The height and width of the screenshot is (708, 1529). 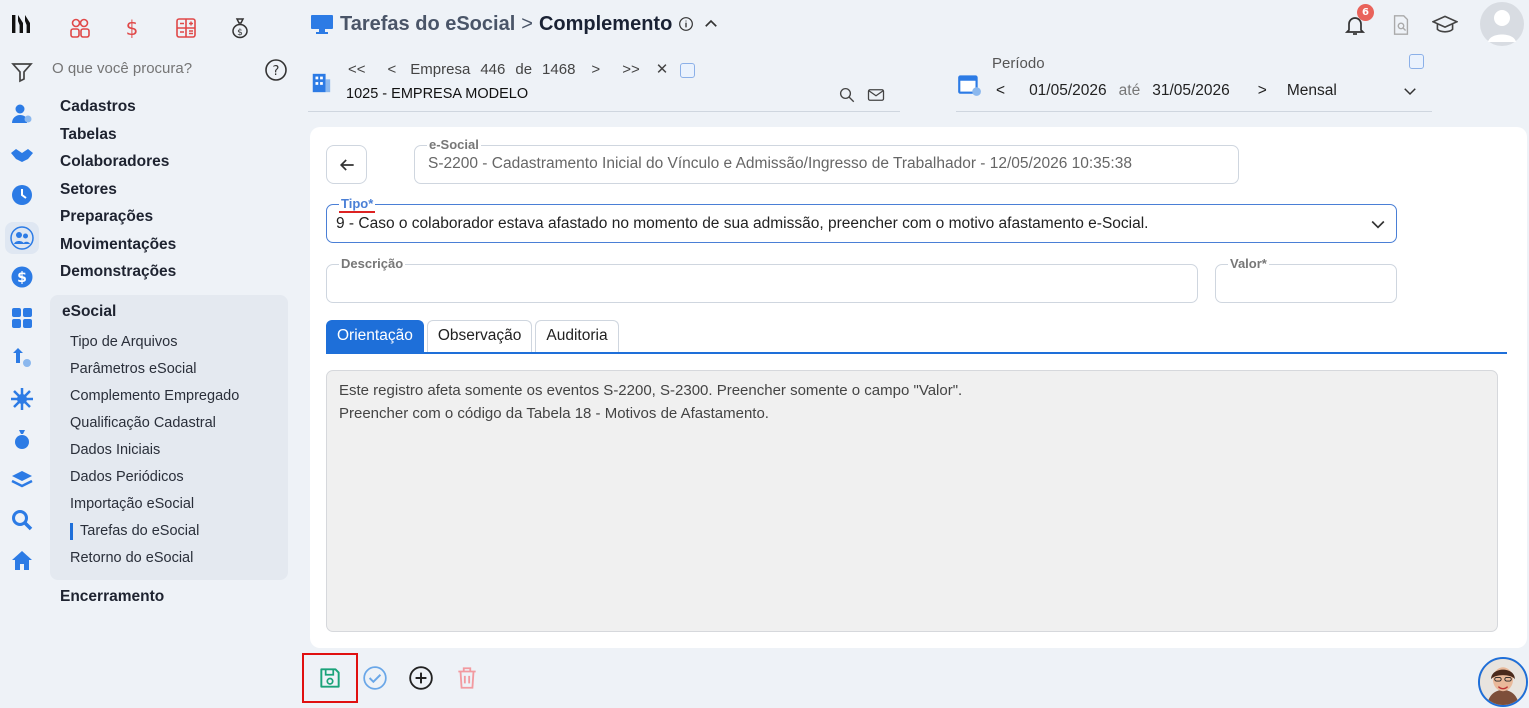 What do you see at coordinates (1262, 91) in the screenshot?
I see `period-next-icon: >` at bounding box center [1262, 91].